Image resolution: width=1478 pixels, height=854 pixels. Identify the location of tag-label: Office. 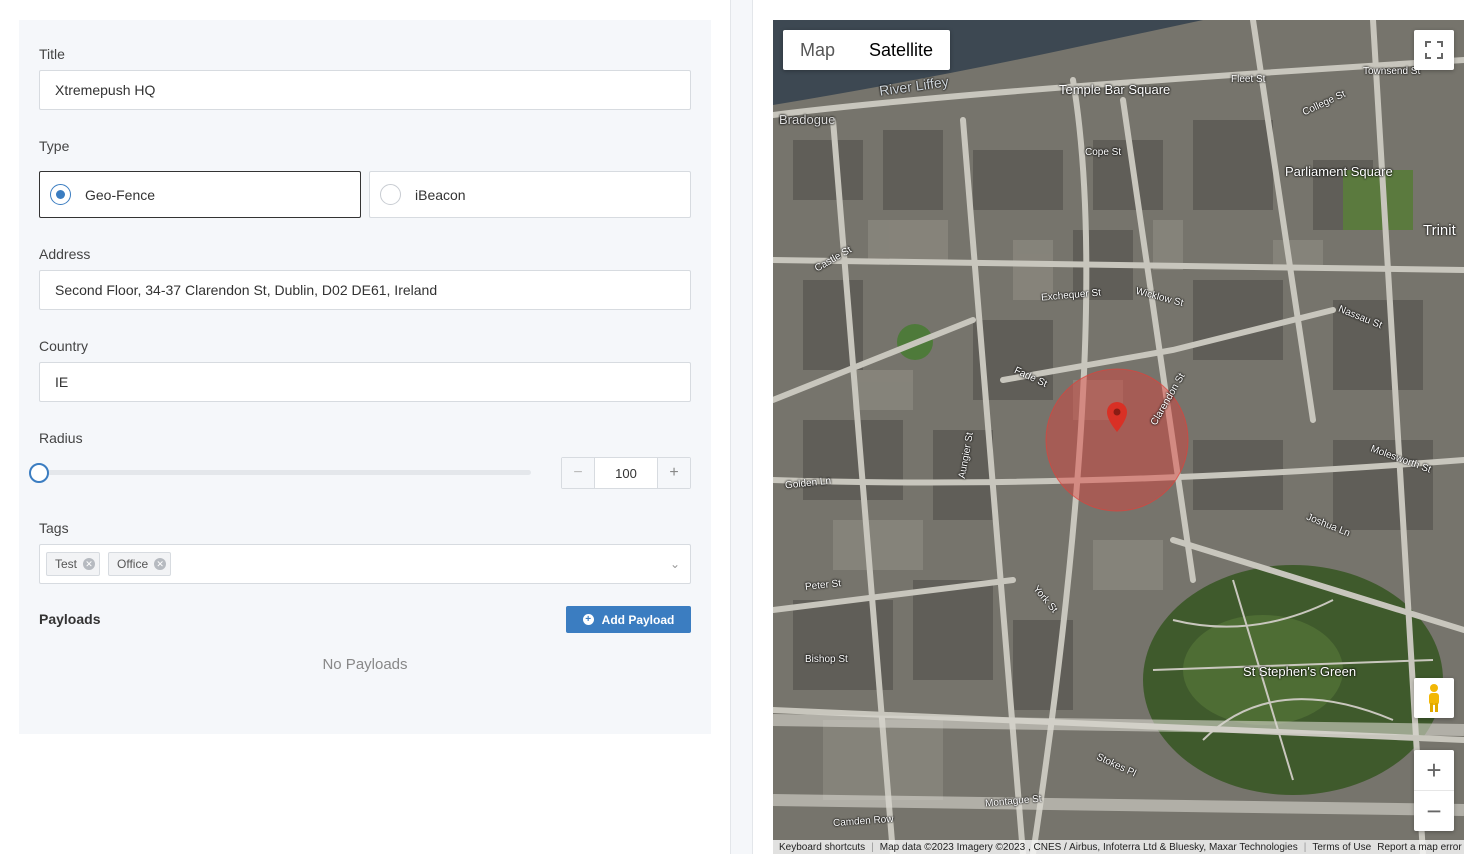
(133, 564).